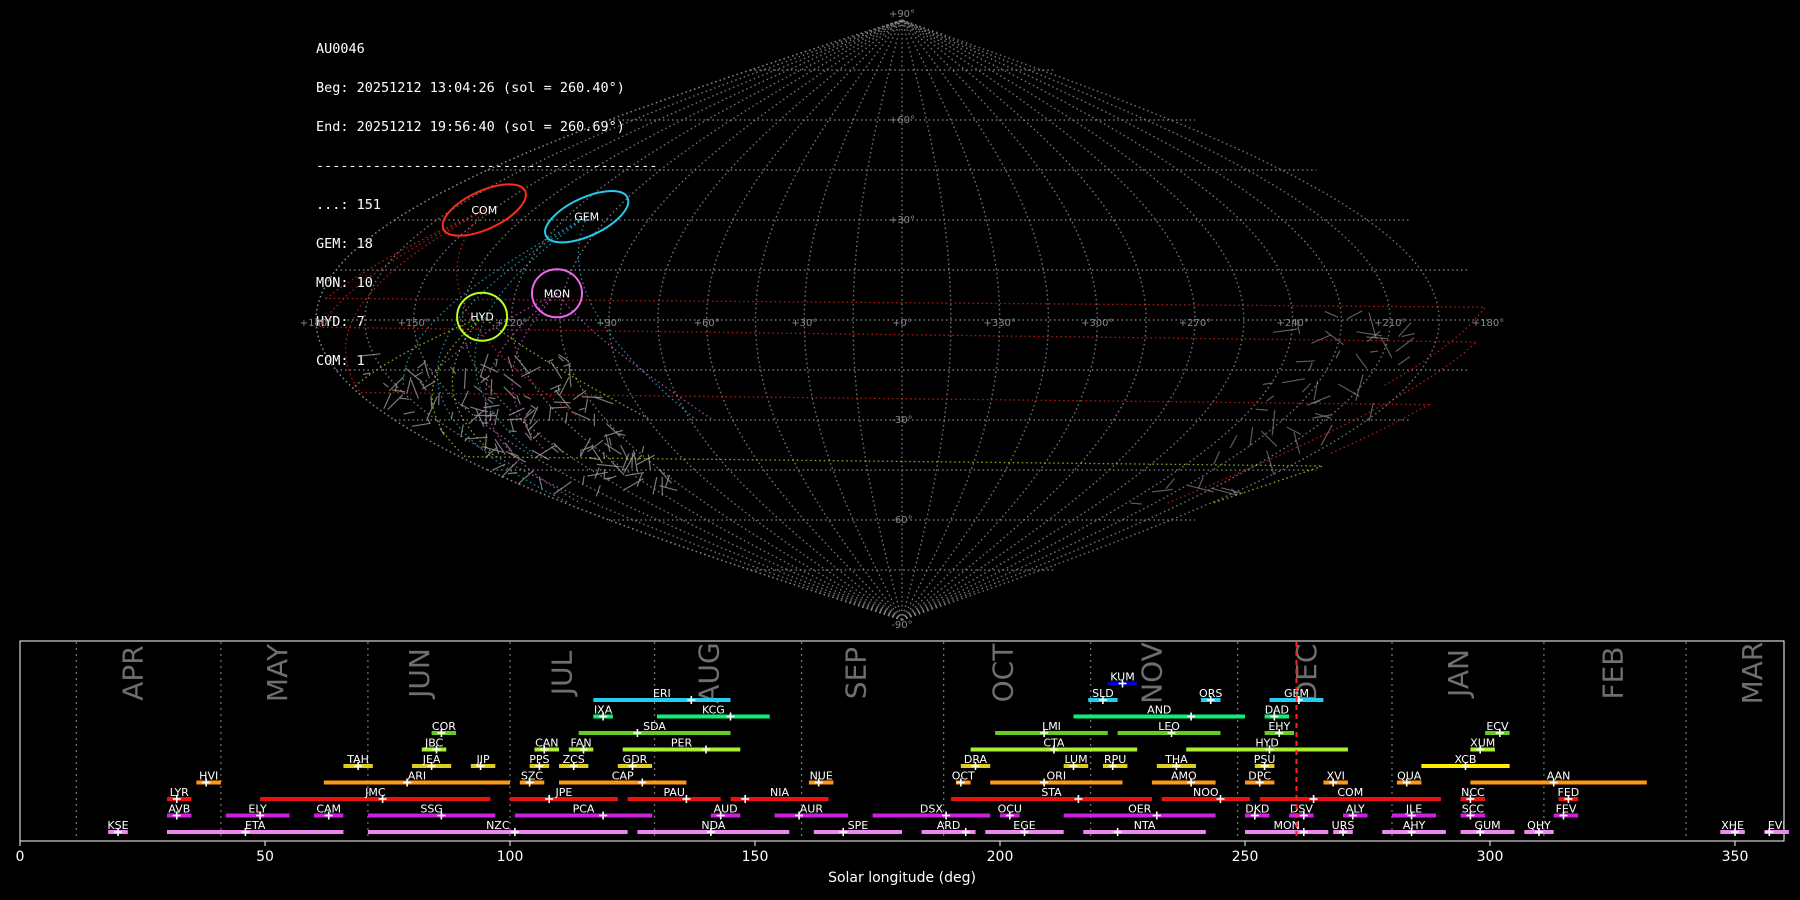  I want to click on shower-bar-group: XUM, so click(1482, 745).